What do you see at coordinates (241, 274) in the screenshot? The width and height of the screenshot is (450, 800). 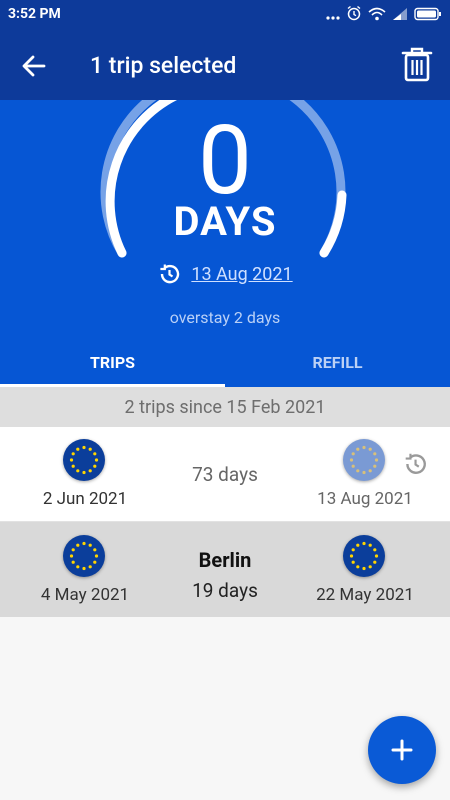 I see `reference-date-link: 13 Aug 2021` at bounding box center [241, 274].